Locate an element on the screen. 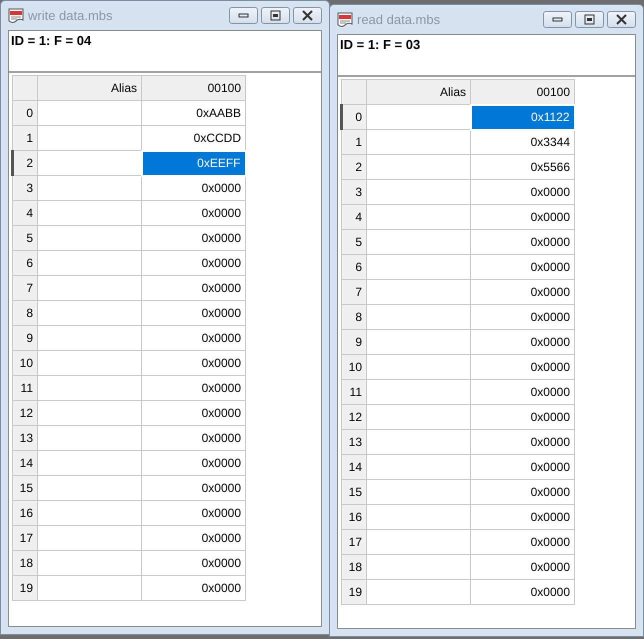 The width and height of the screenshot is (644, 639). row-header: 17 is located at coordinates (25, 538).